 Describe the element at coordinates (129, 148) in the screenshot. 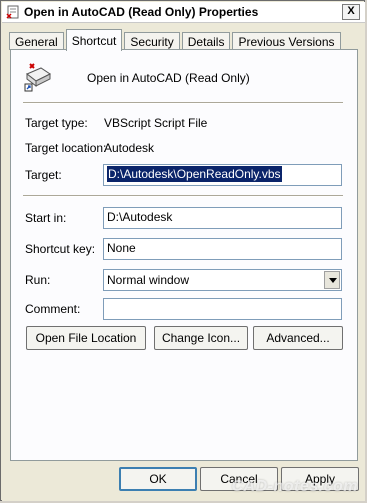

I see `target-location-value: Autodesk` at that location.